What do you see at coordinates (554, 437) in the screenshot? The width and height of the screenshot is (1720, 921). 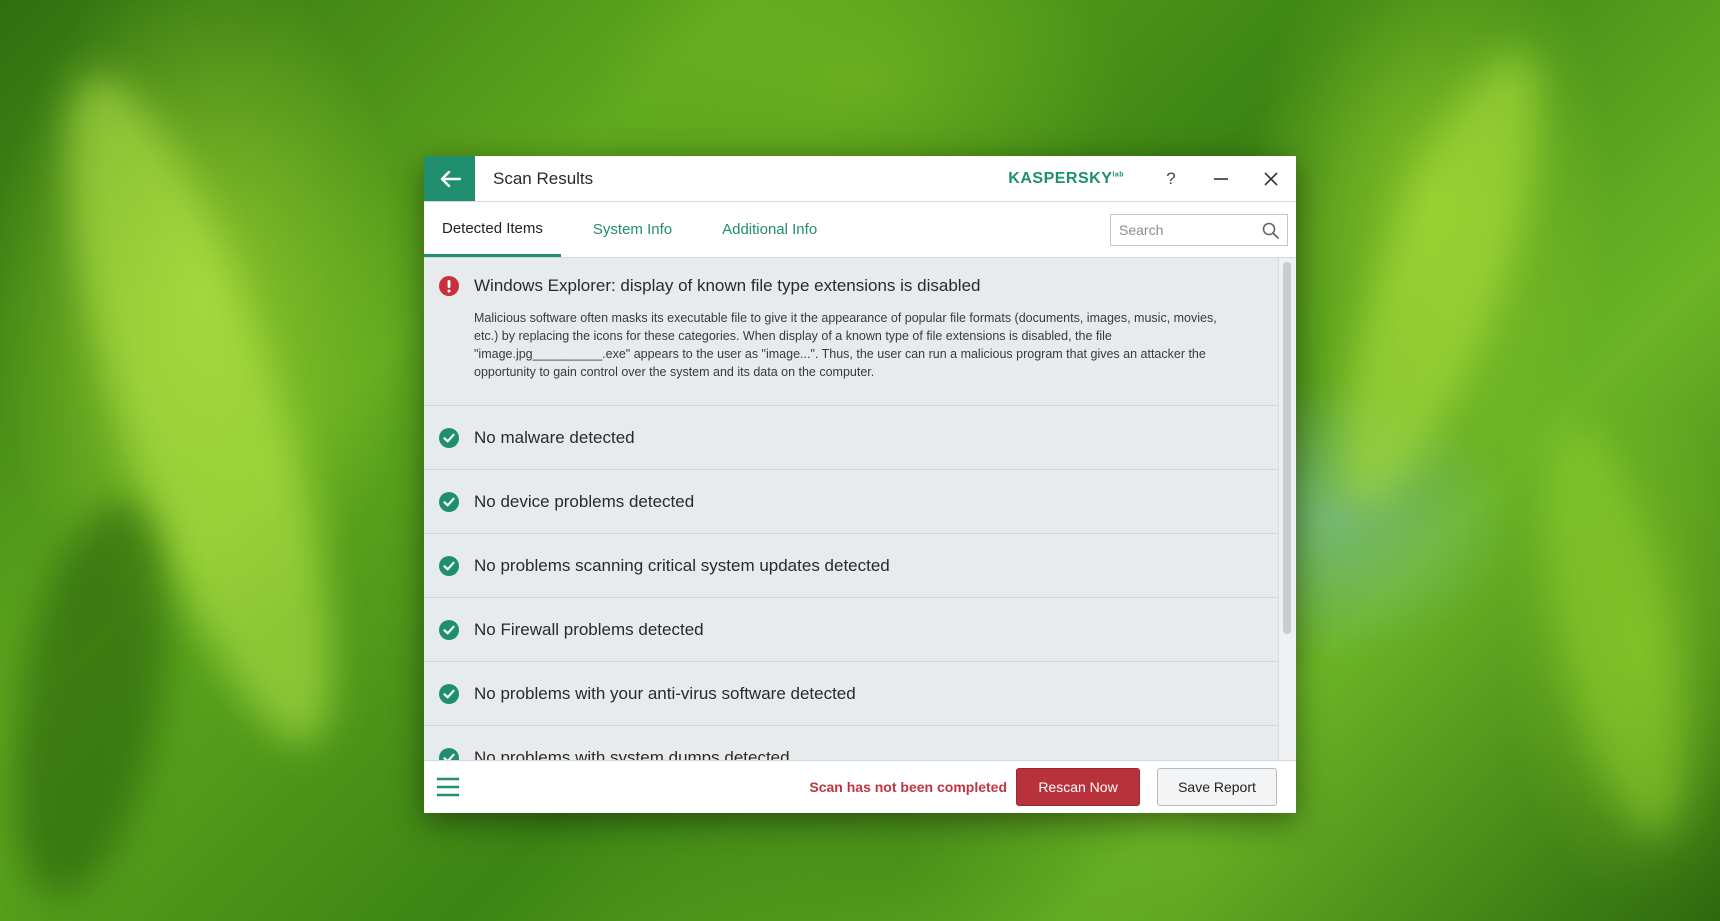 I see `item-title: No malware detected` at bounding box center [554, 437].